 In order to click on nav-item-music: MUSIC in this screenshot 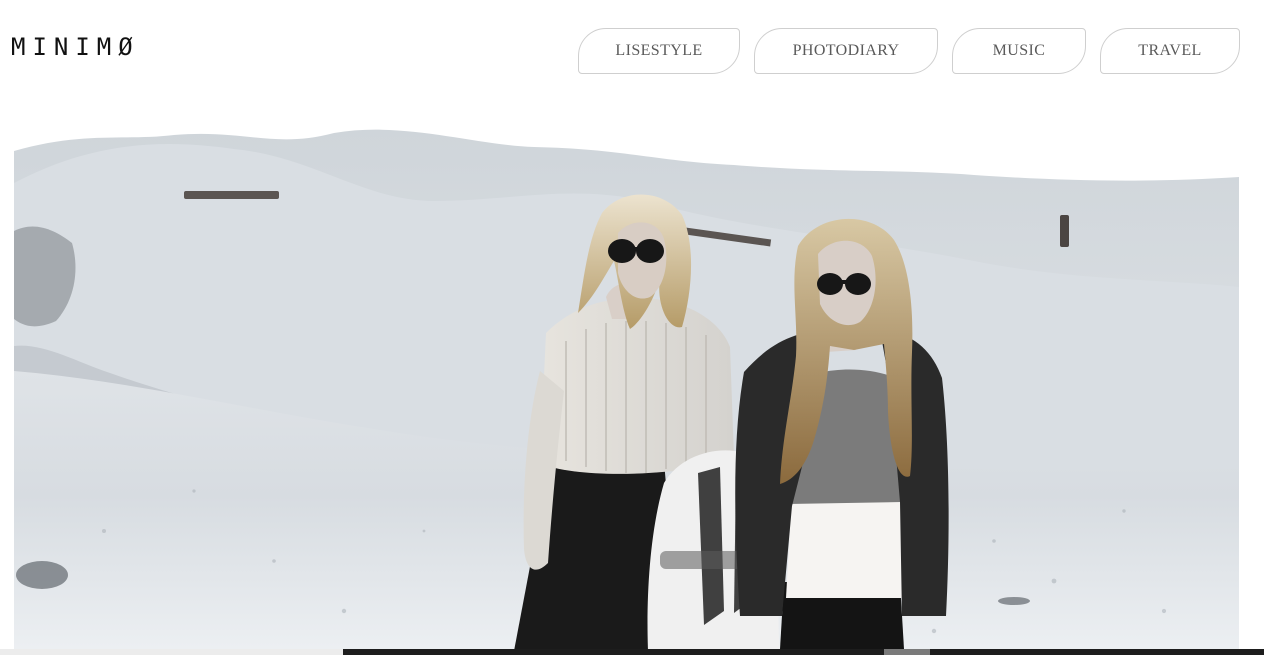, I will do `click(1019, 51)`.